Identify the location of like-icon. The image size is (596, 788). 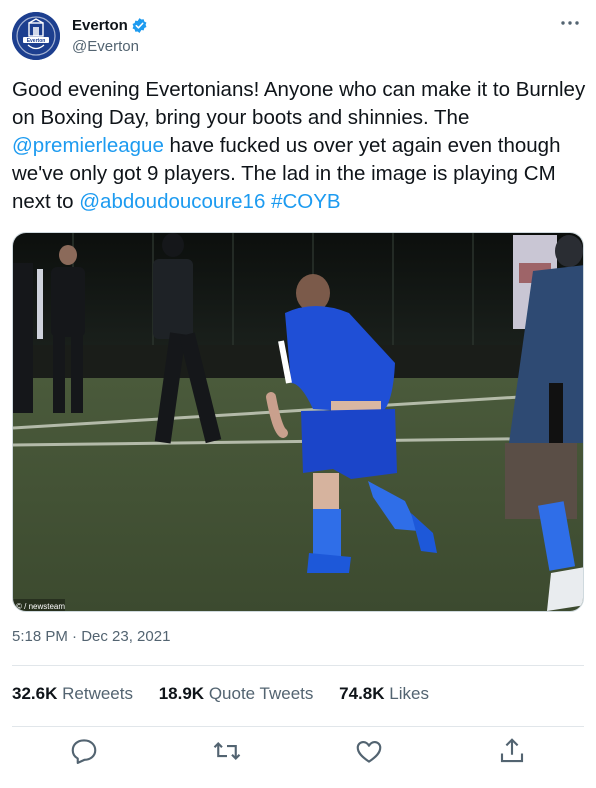
(369, 751).